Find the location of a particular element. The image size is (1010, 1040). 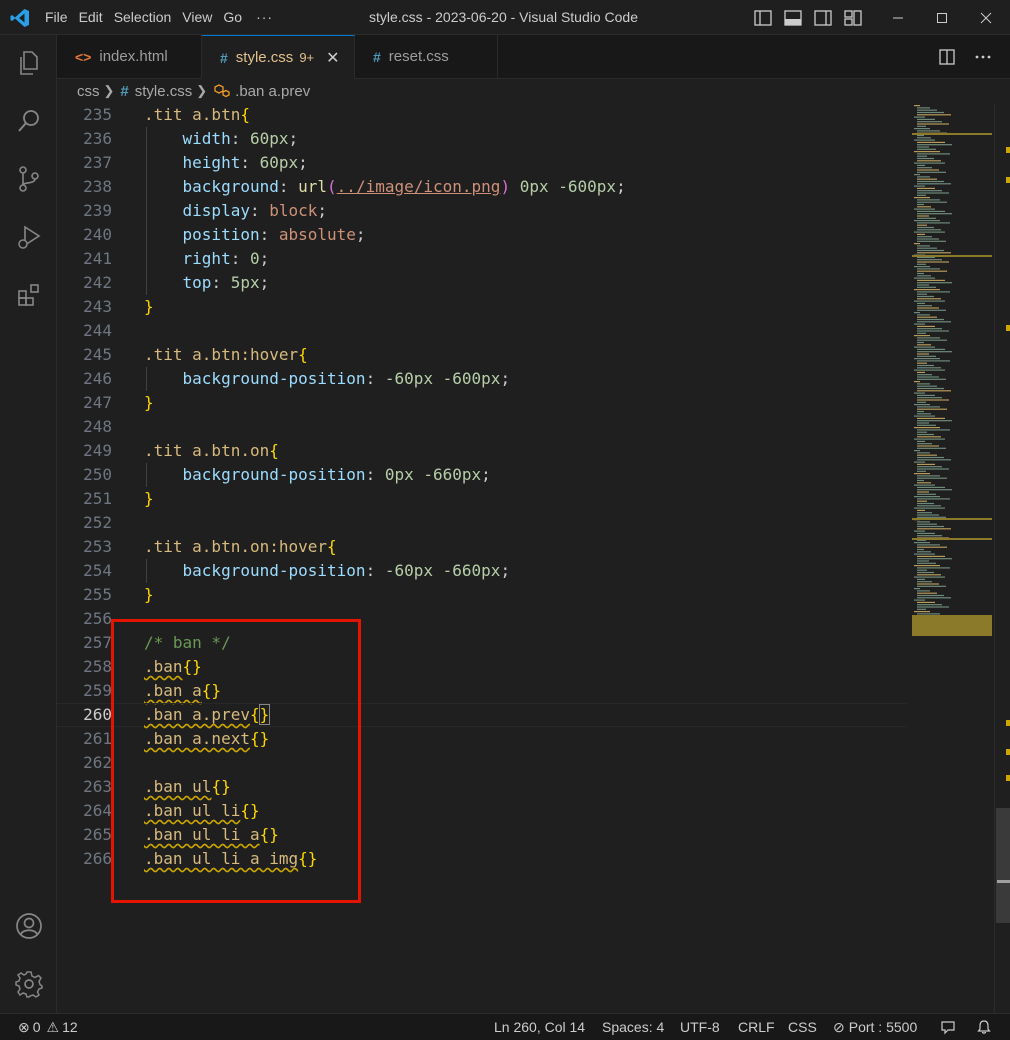

code-line: 241 right: 0; is located at coordinates (482, 259).